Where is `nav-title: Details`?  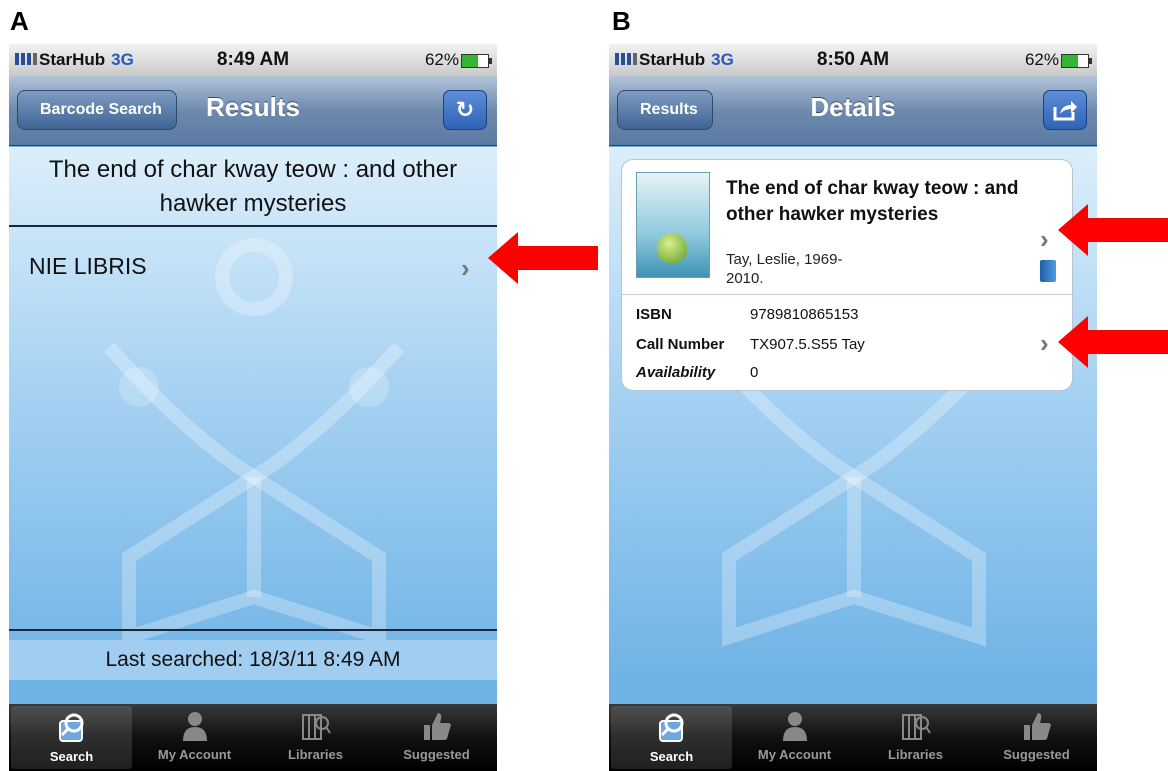
nav-title: Details is located at coordinates (853, 107).